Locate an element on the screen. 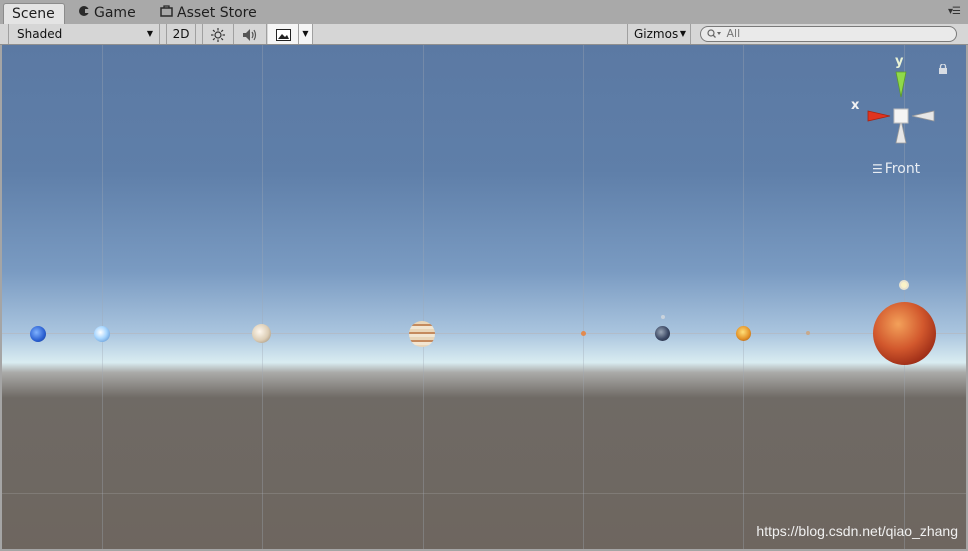 The image size is (968, 551). effects-dropdown: ▼ is located at coordinates (306, 34).